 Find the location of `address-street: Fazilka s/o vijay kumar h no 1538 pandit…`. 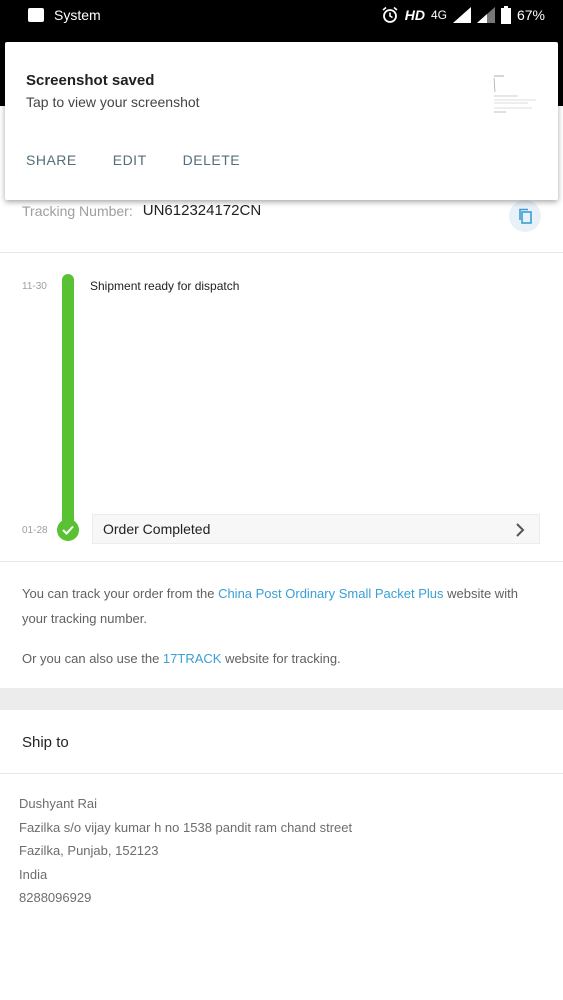

address-street: Fazilka s/o vijay kumar h no 1538 pandit… is located at coordinates (186, 827).